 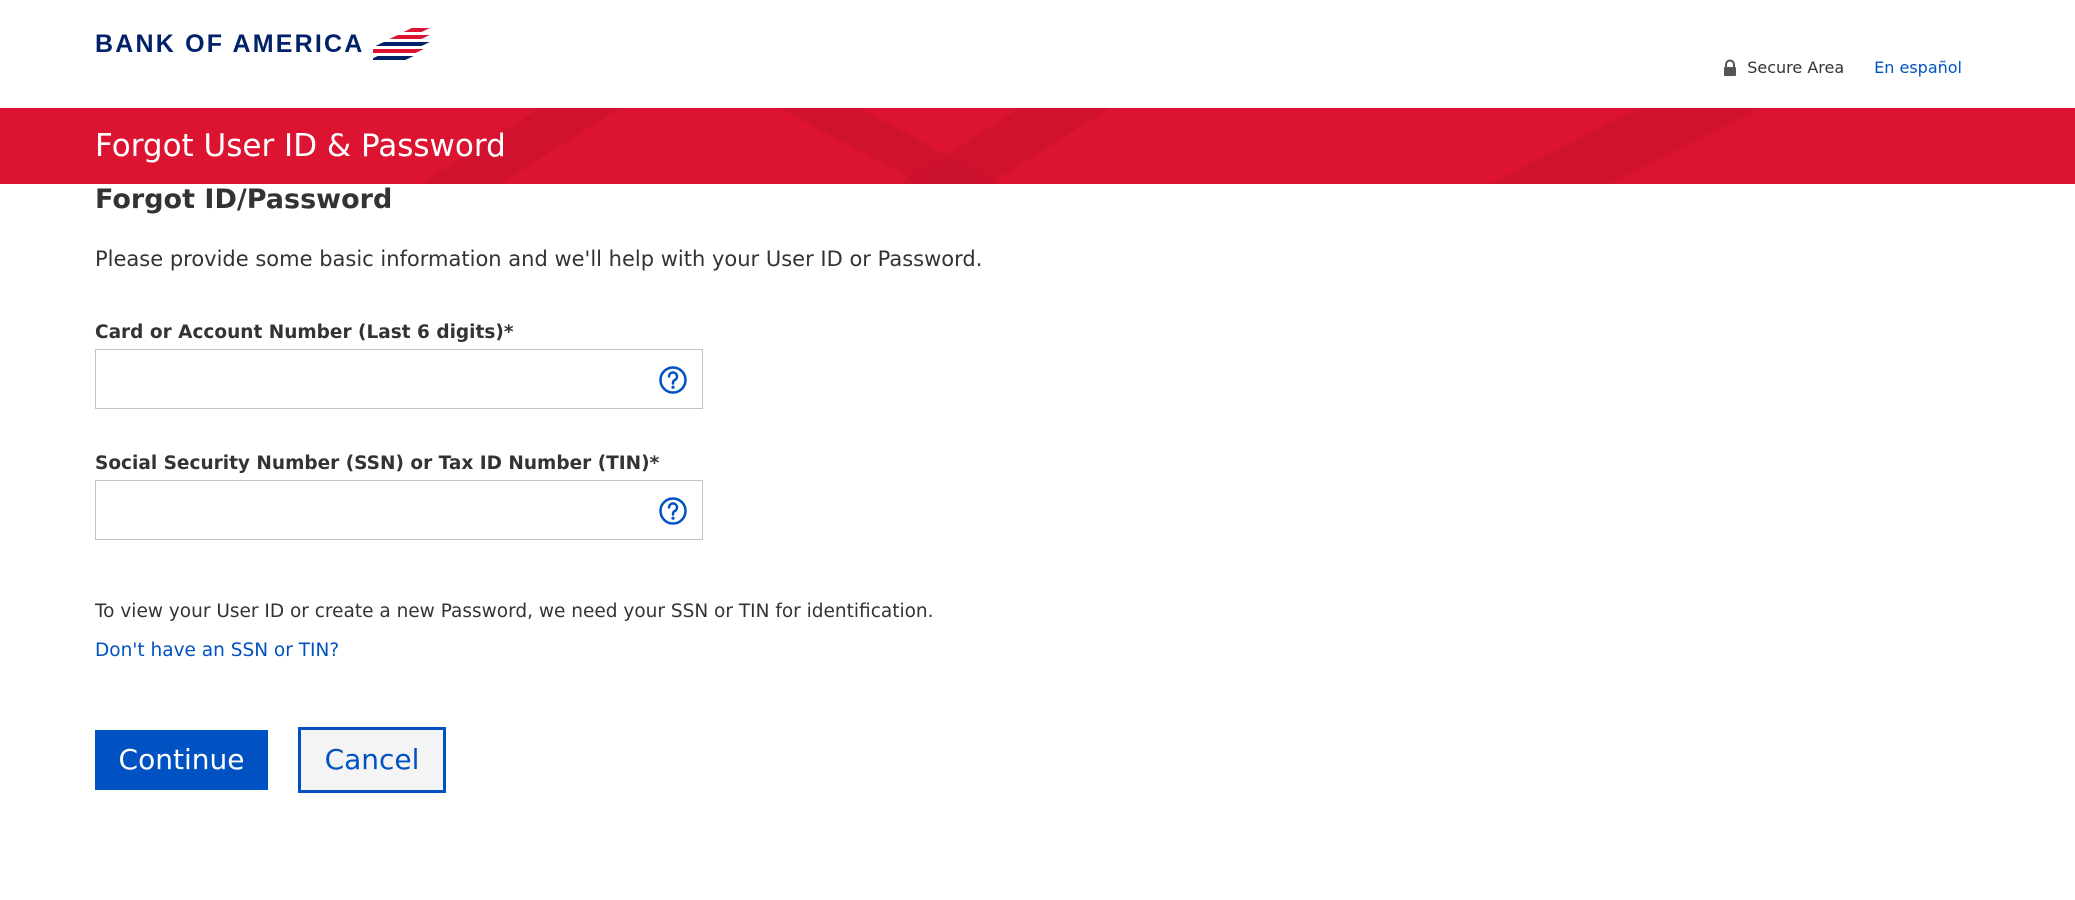 What do you see at coordinates (304, 332) in the screenshot?
I see `account-number-label: Card or Account Number (Last 6 digits)*` at bounding box center [304, 332].